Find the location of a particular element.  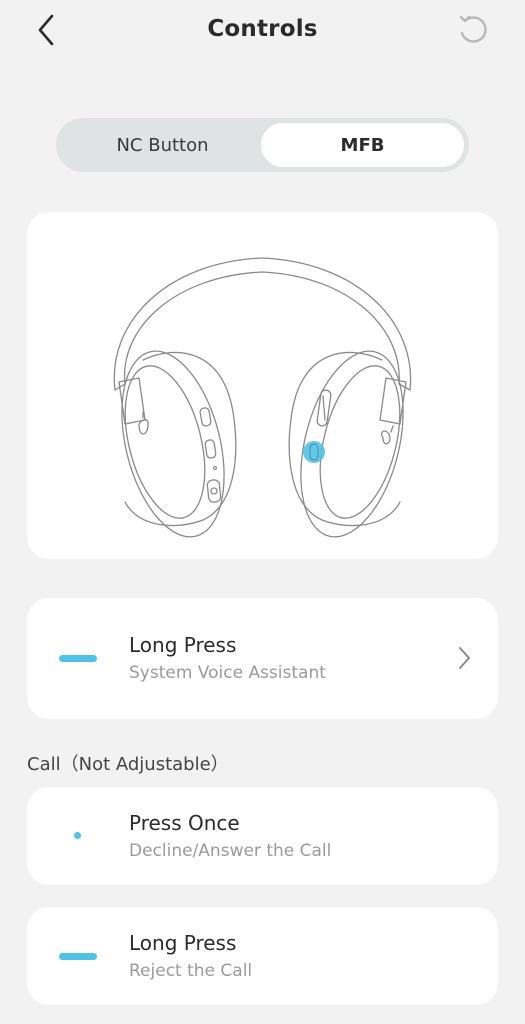

call-section-label: Call（Not Adjustable） is located at coordinates (128, 764).